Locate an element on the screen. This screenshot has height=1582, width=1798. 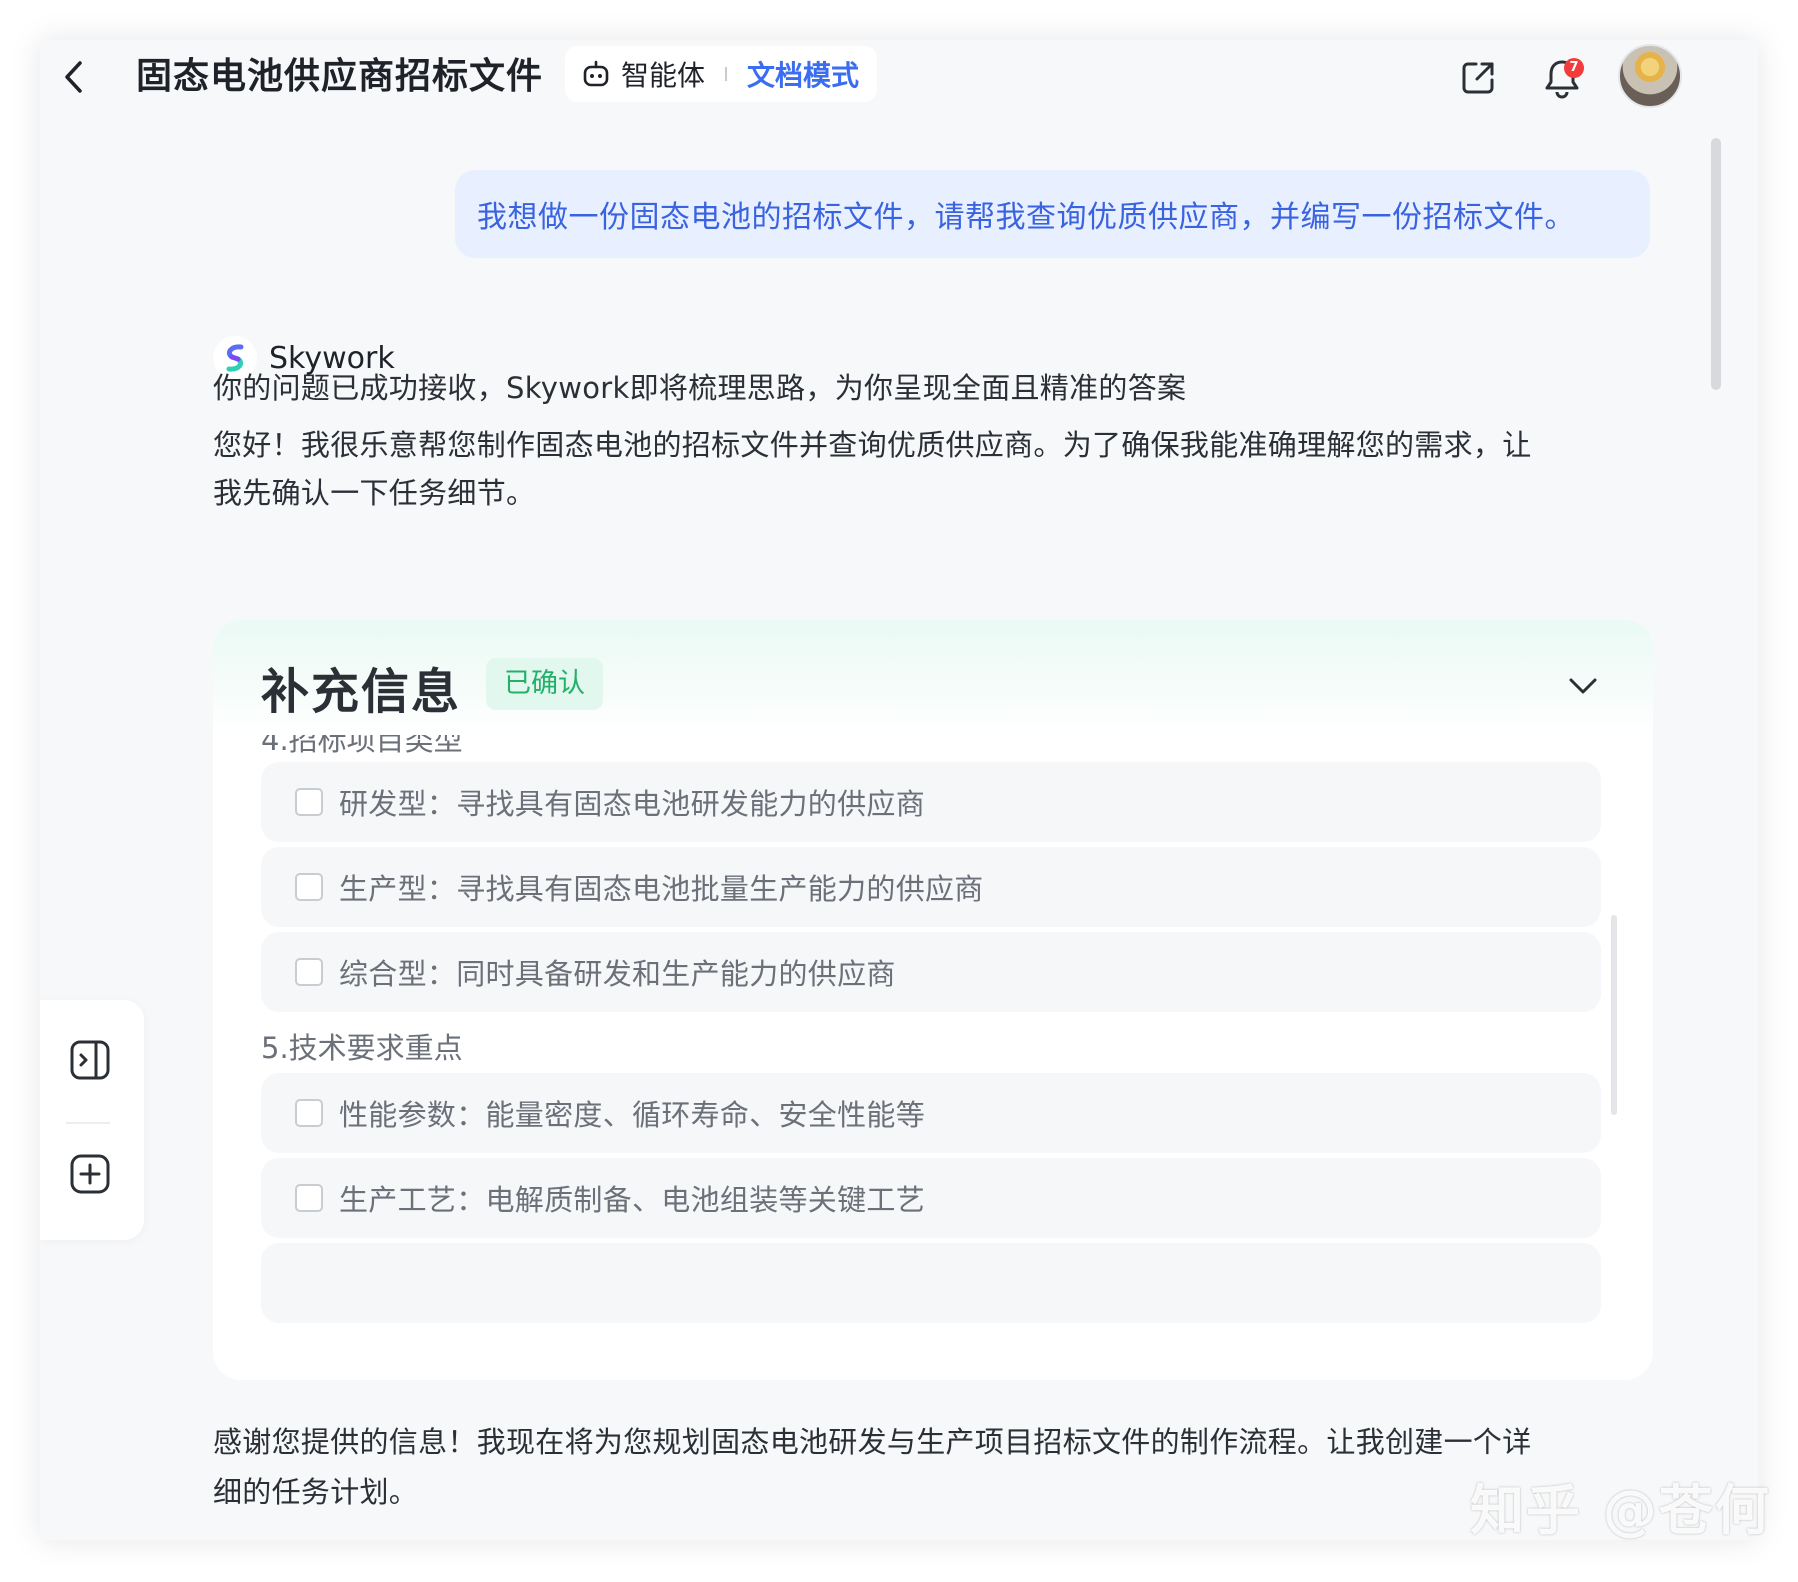
share-icon is located at coordinates (1478, 78).